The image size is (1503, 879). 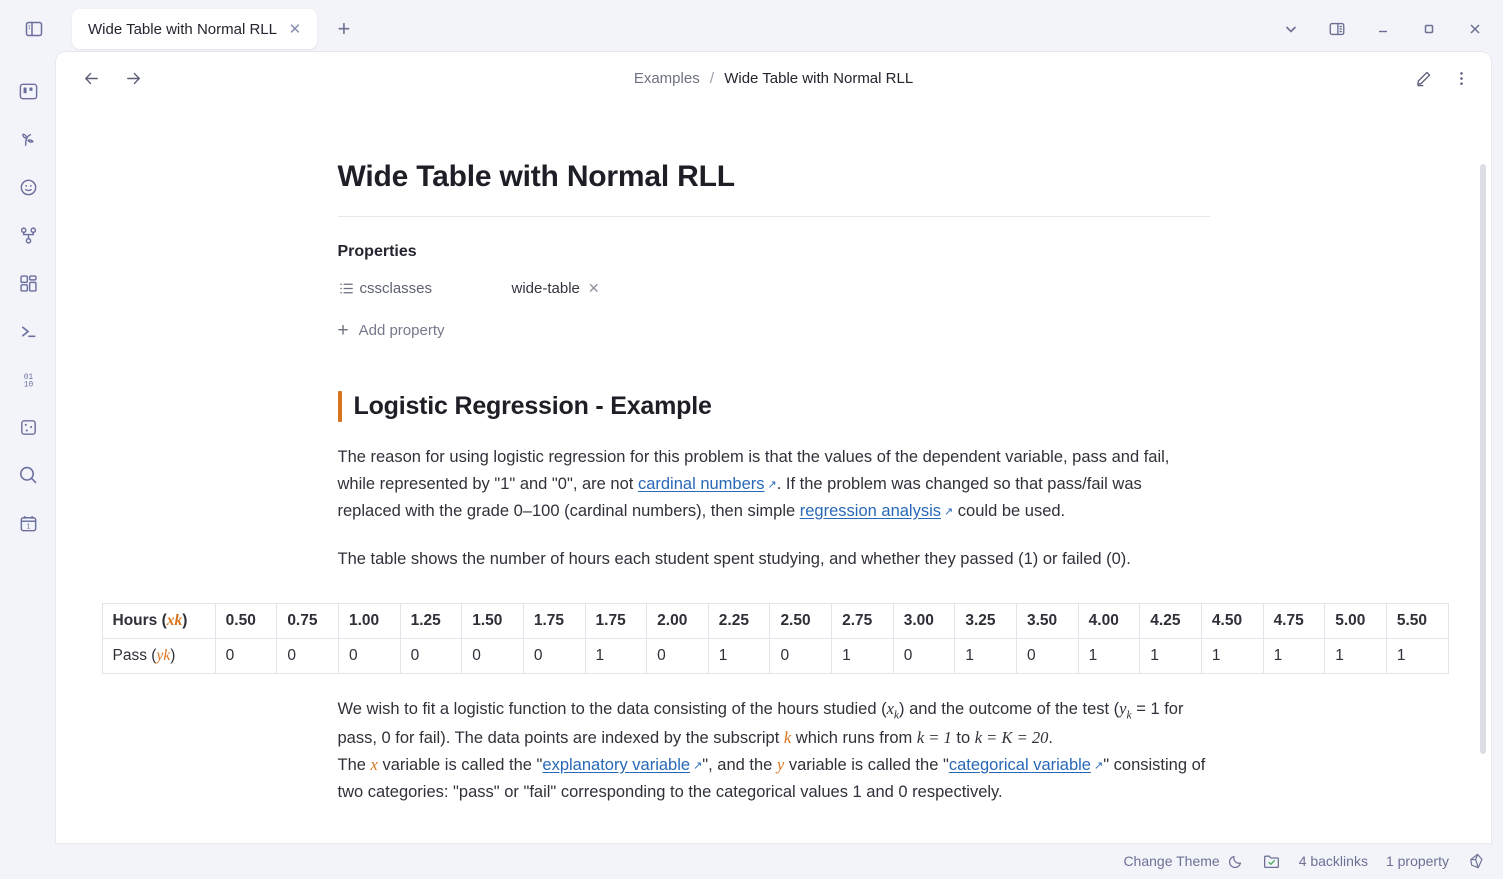 I want to click on math-var-yk: yk, so click(x=163, y=656).